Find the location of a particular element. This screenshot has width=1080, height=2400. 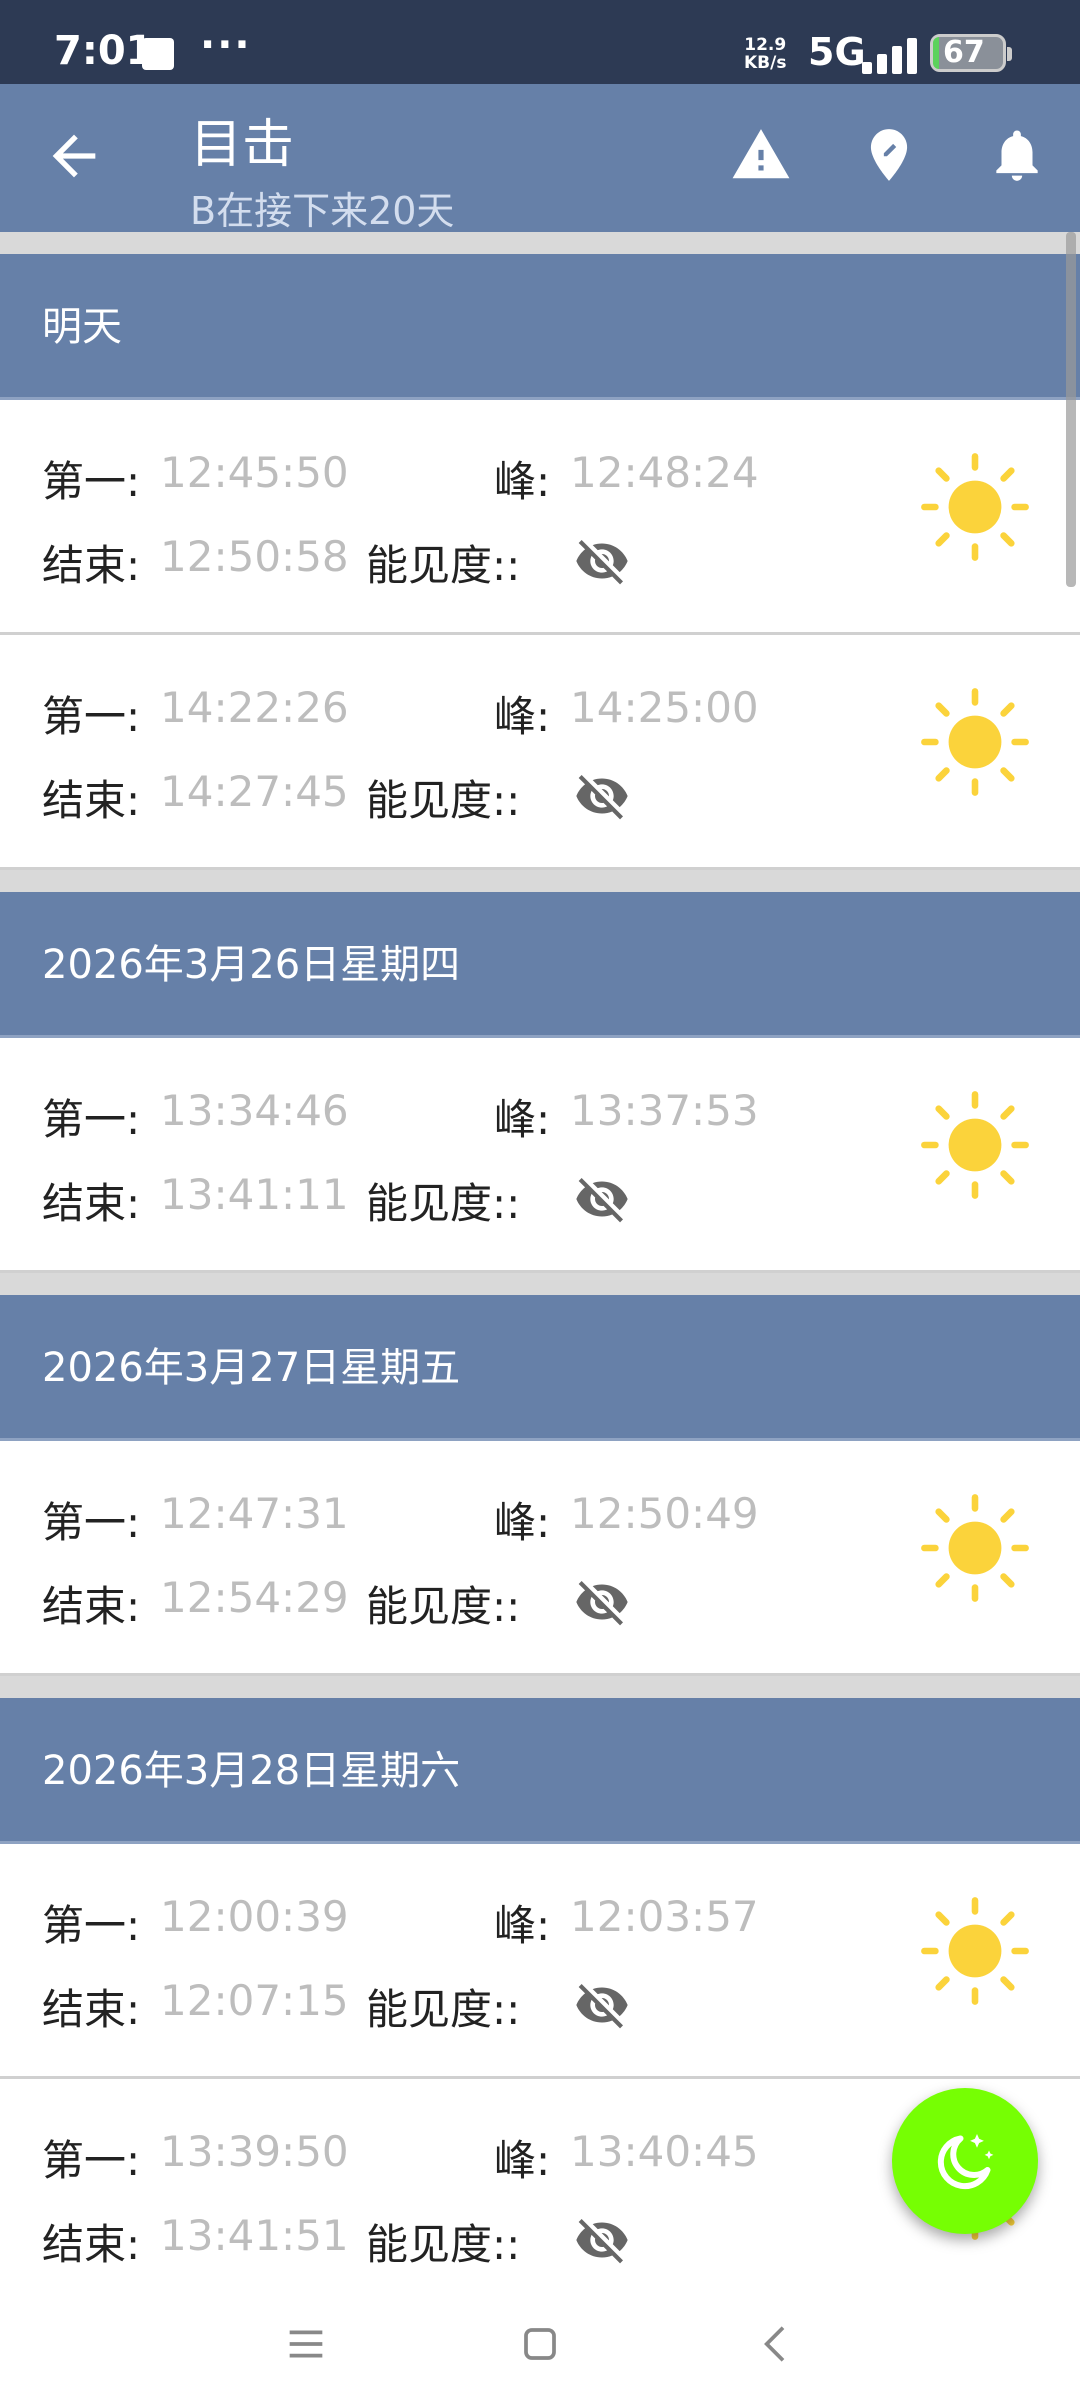

notification-bell-icon is located at coordinates (1017, 155).